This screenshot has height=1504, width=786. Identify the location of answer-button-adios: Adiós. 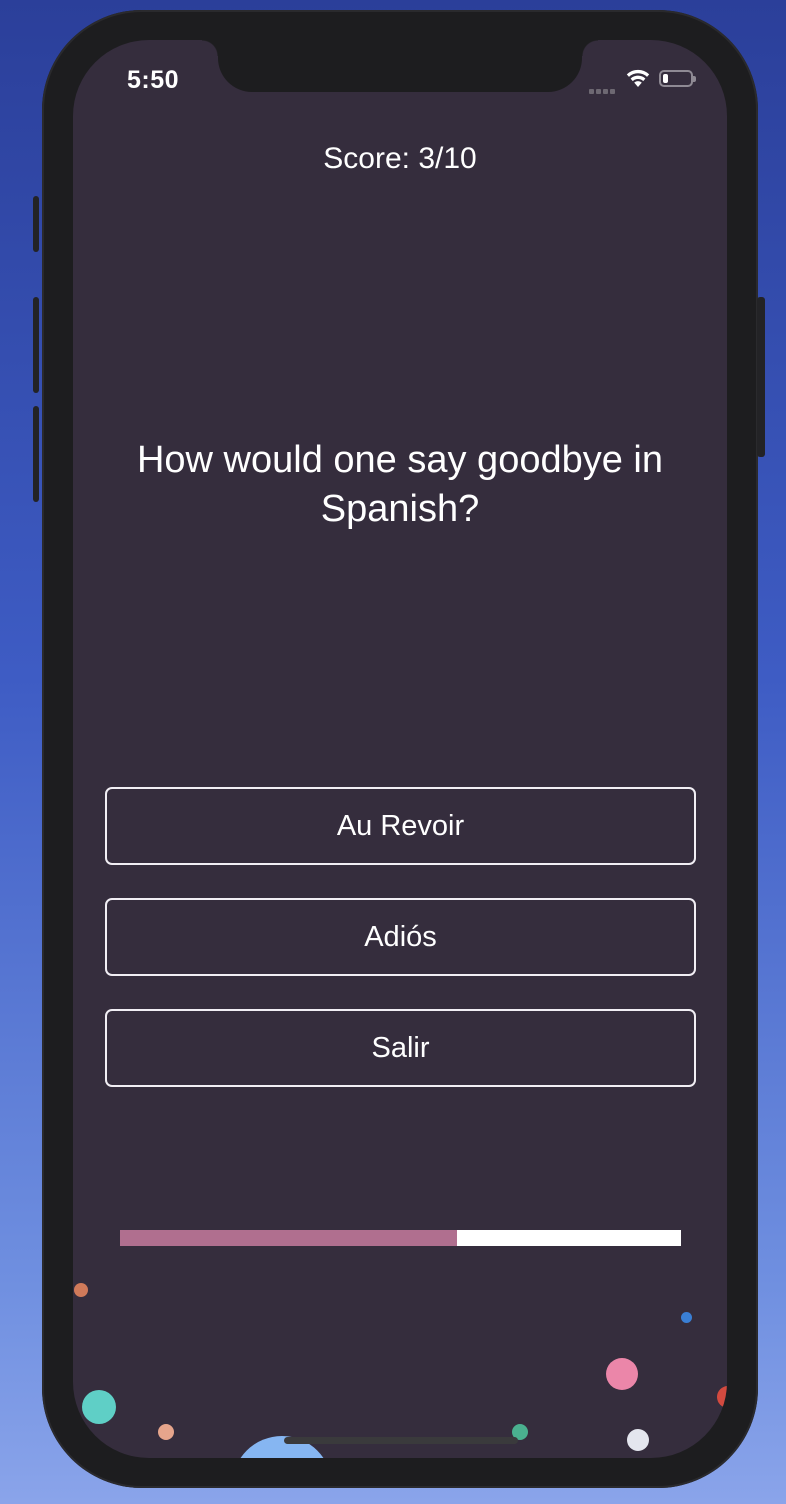
(400, 937).